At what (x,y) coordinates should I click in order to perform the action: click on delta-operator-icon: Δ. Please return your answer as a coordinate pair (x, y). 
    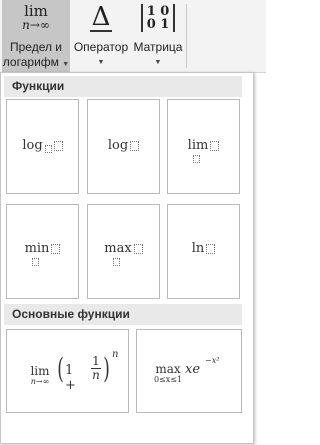
    Looking at the image, I should click on (101, 17).